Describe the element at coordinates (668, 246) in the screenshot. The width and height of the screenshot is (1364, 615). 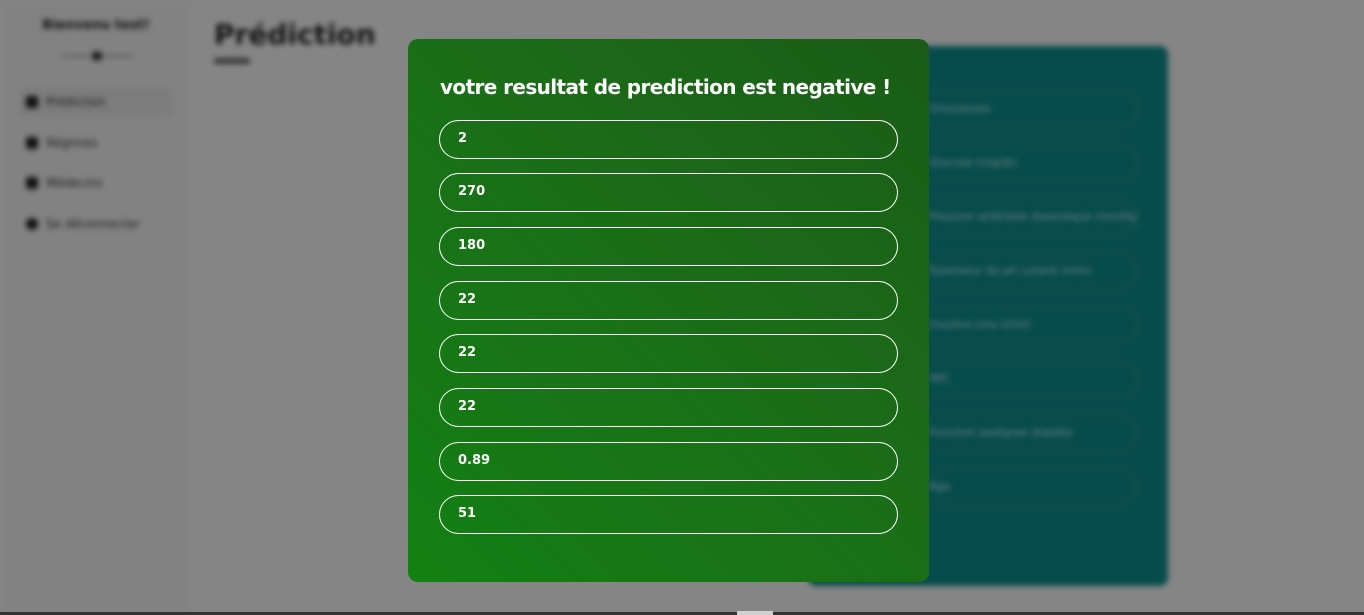
I see `result-value-field: 180` at that location.